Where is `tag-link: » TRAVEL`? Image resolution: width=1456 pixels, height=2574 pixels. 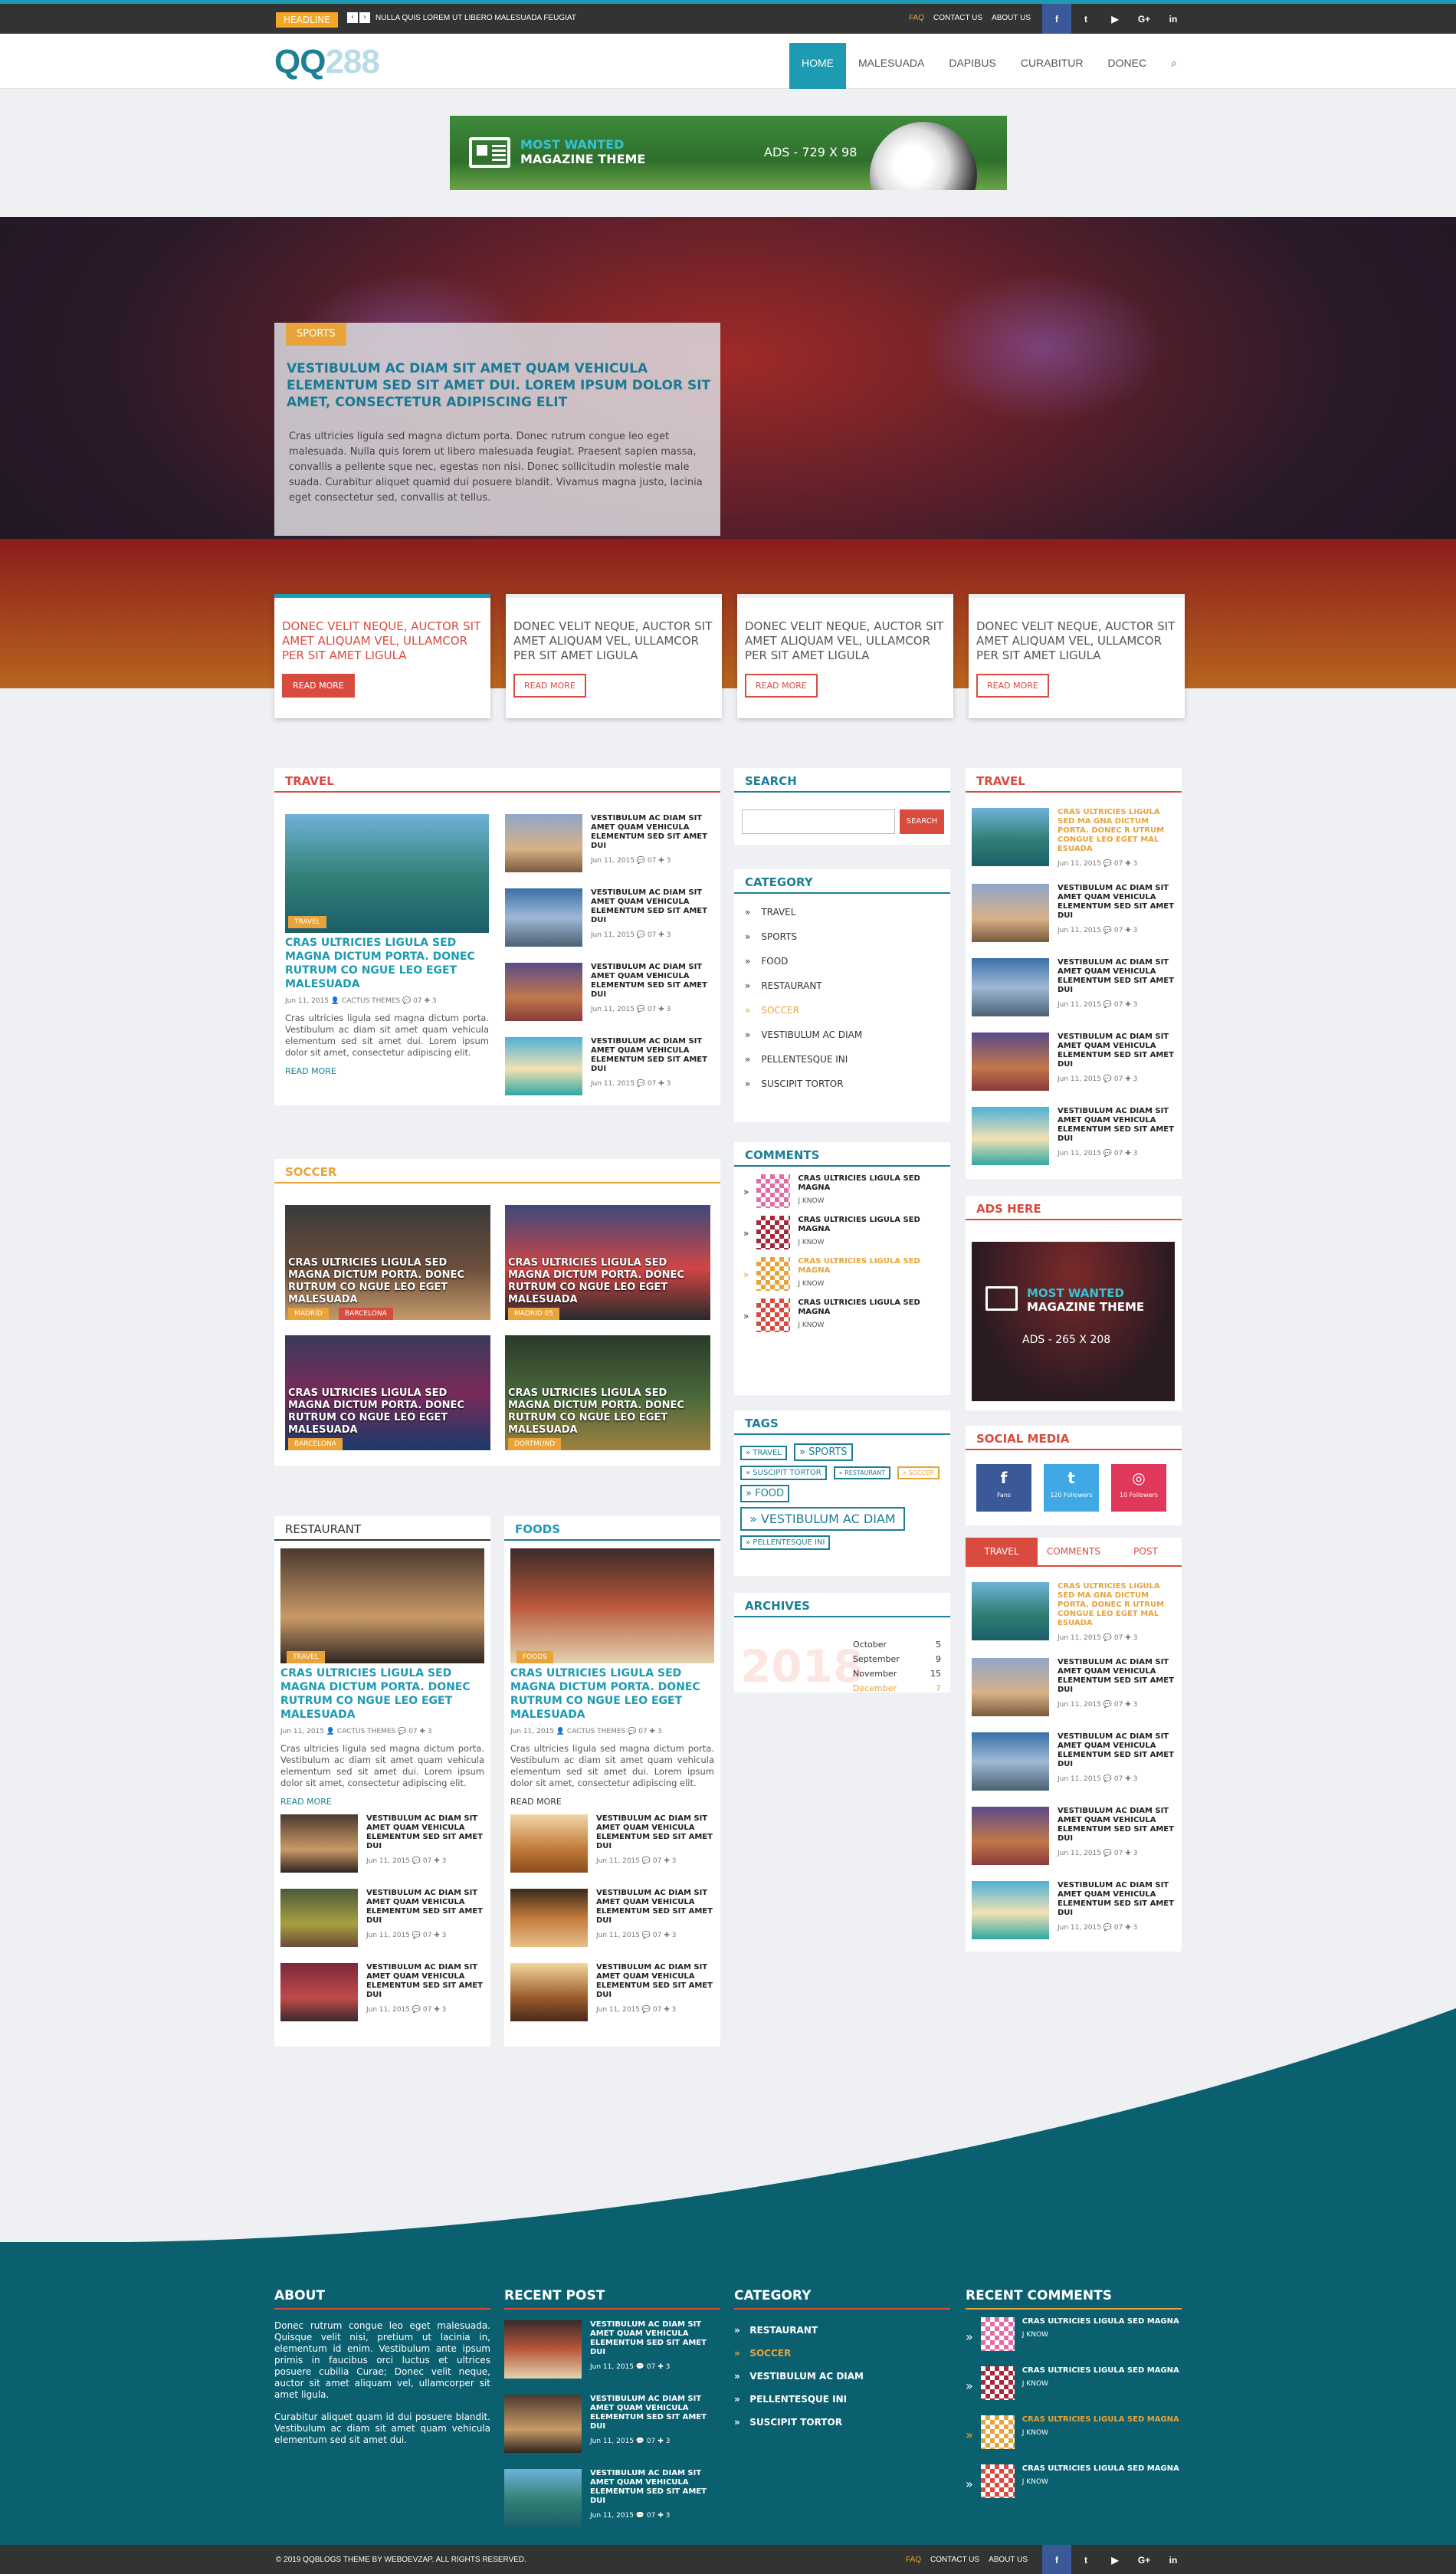 tag-link: » TRAVEL is located at coordinates (763, 1453).